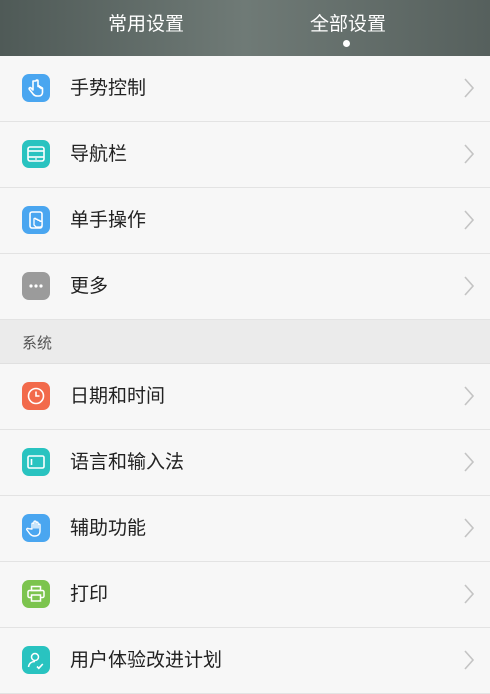 This screenshot has height=694, width=490. I want to click on section-title: 系统, so click(37, 343).